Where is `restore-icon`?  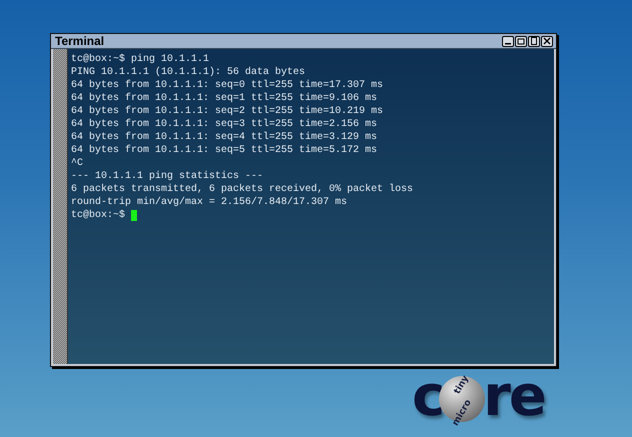 restore-icon is located at coordinates (534, 41).